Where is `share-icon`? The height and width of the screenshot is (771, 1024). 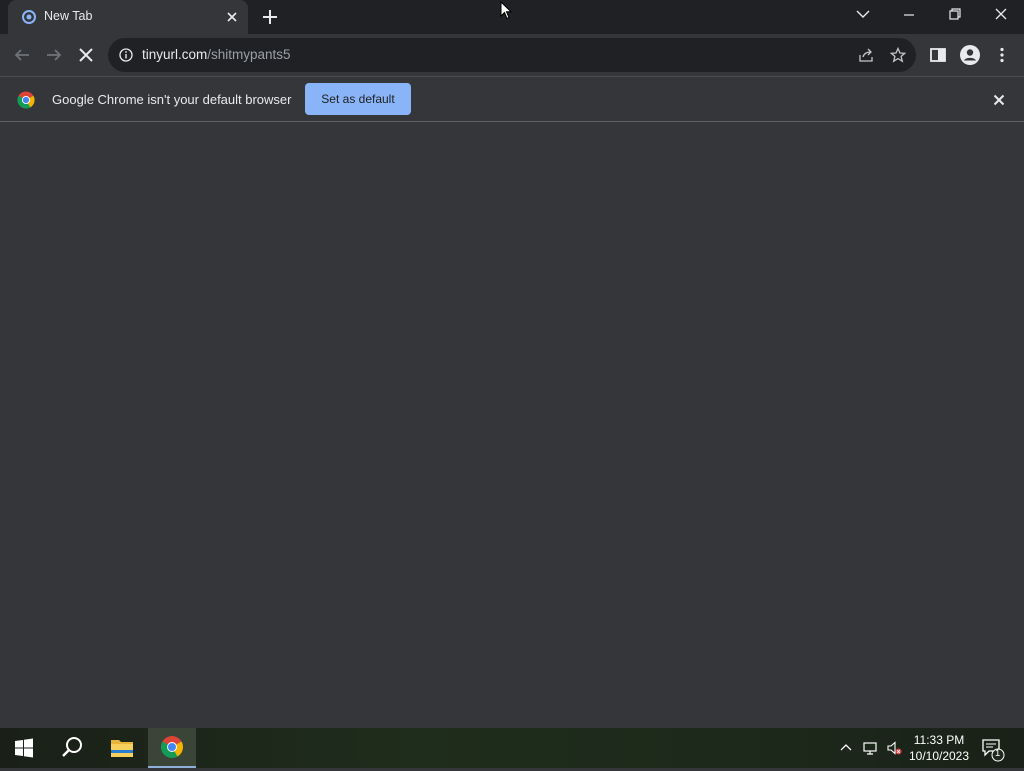
share-icon is located at coordinates (866, 55).